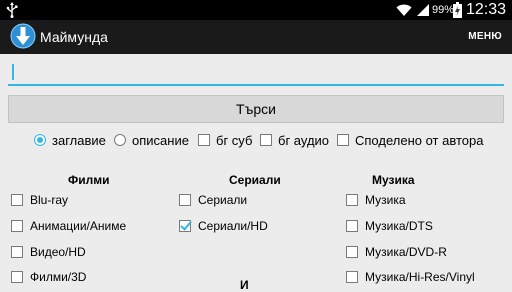 This screenshot has height=292, width=512. Describe the element at coordinates (393, 180) in the screenshot. I see `category-header-music: Музика` at that location.